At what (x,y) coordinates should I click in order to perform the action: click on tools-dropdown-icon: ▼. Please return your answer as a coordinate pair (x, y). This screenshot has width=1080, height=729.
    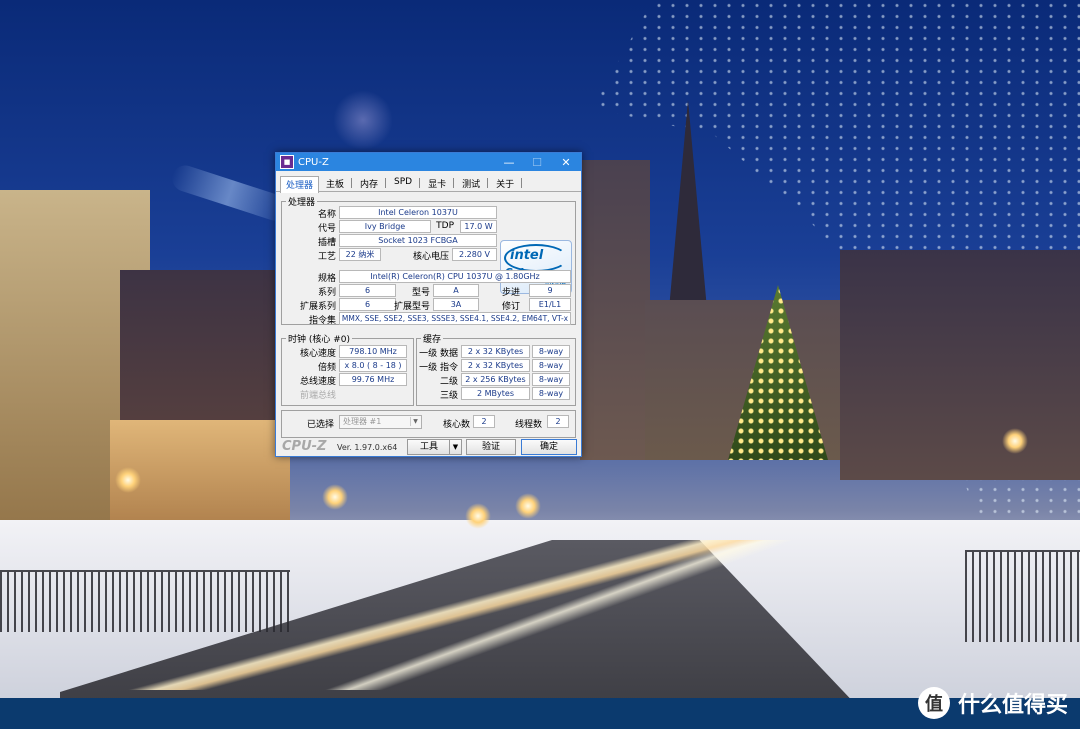
    Looking at the image, I should click on (455, 447).